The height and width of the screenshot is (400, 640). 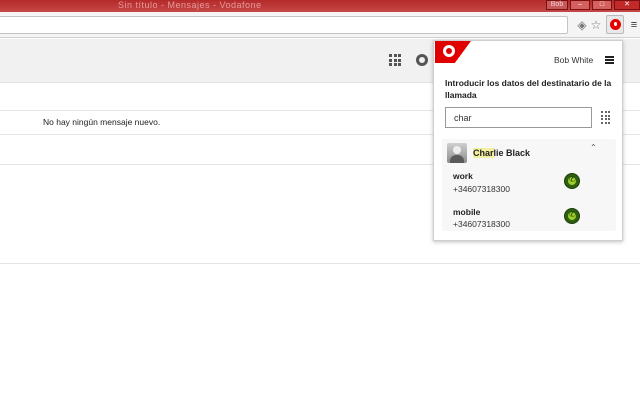 I want to click on maximize-button: □, so click(x=602, y=5).